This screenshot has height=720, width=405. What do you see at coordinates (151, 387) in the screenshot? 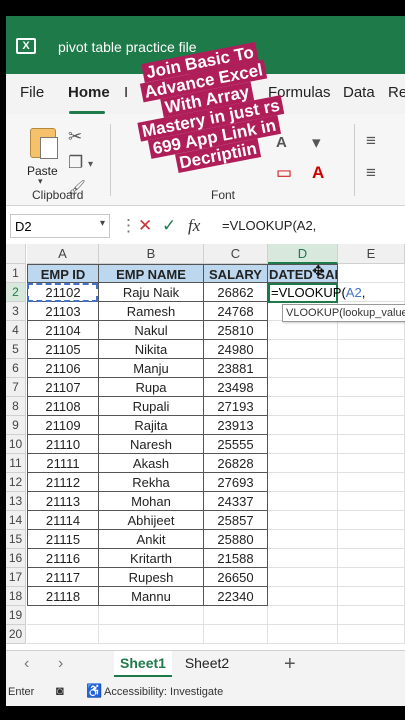
I see `table-cell: Rupa` at bounding box center [151, 387].